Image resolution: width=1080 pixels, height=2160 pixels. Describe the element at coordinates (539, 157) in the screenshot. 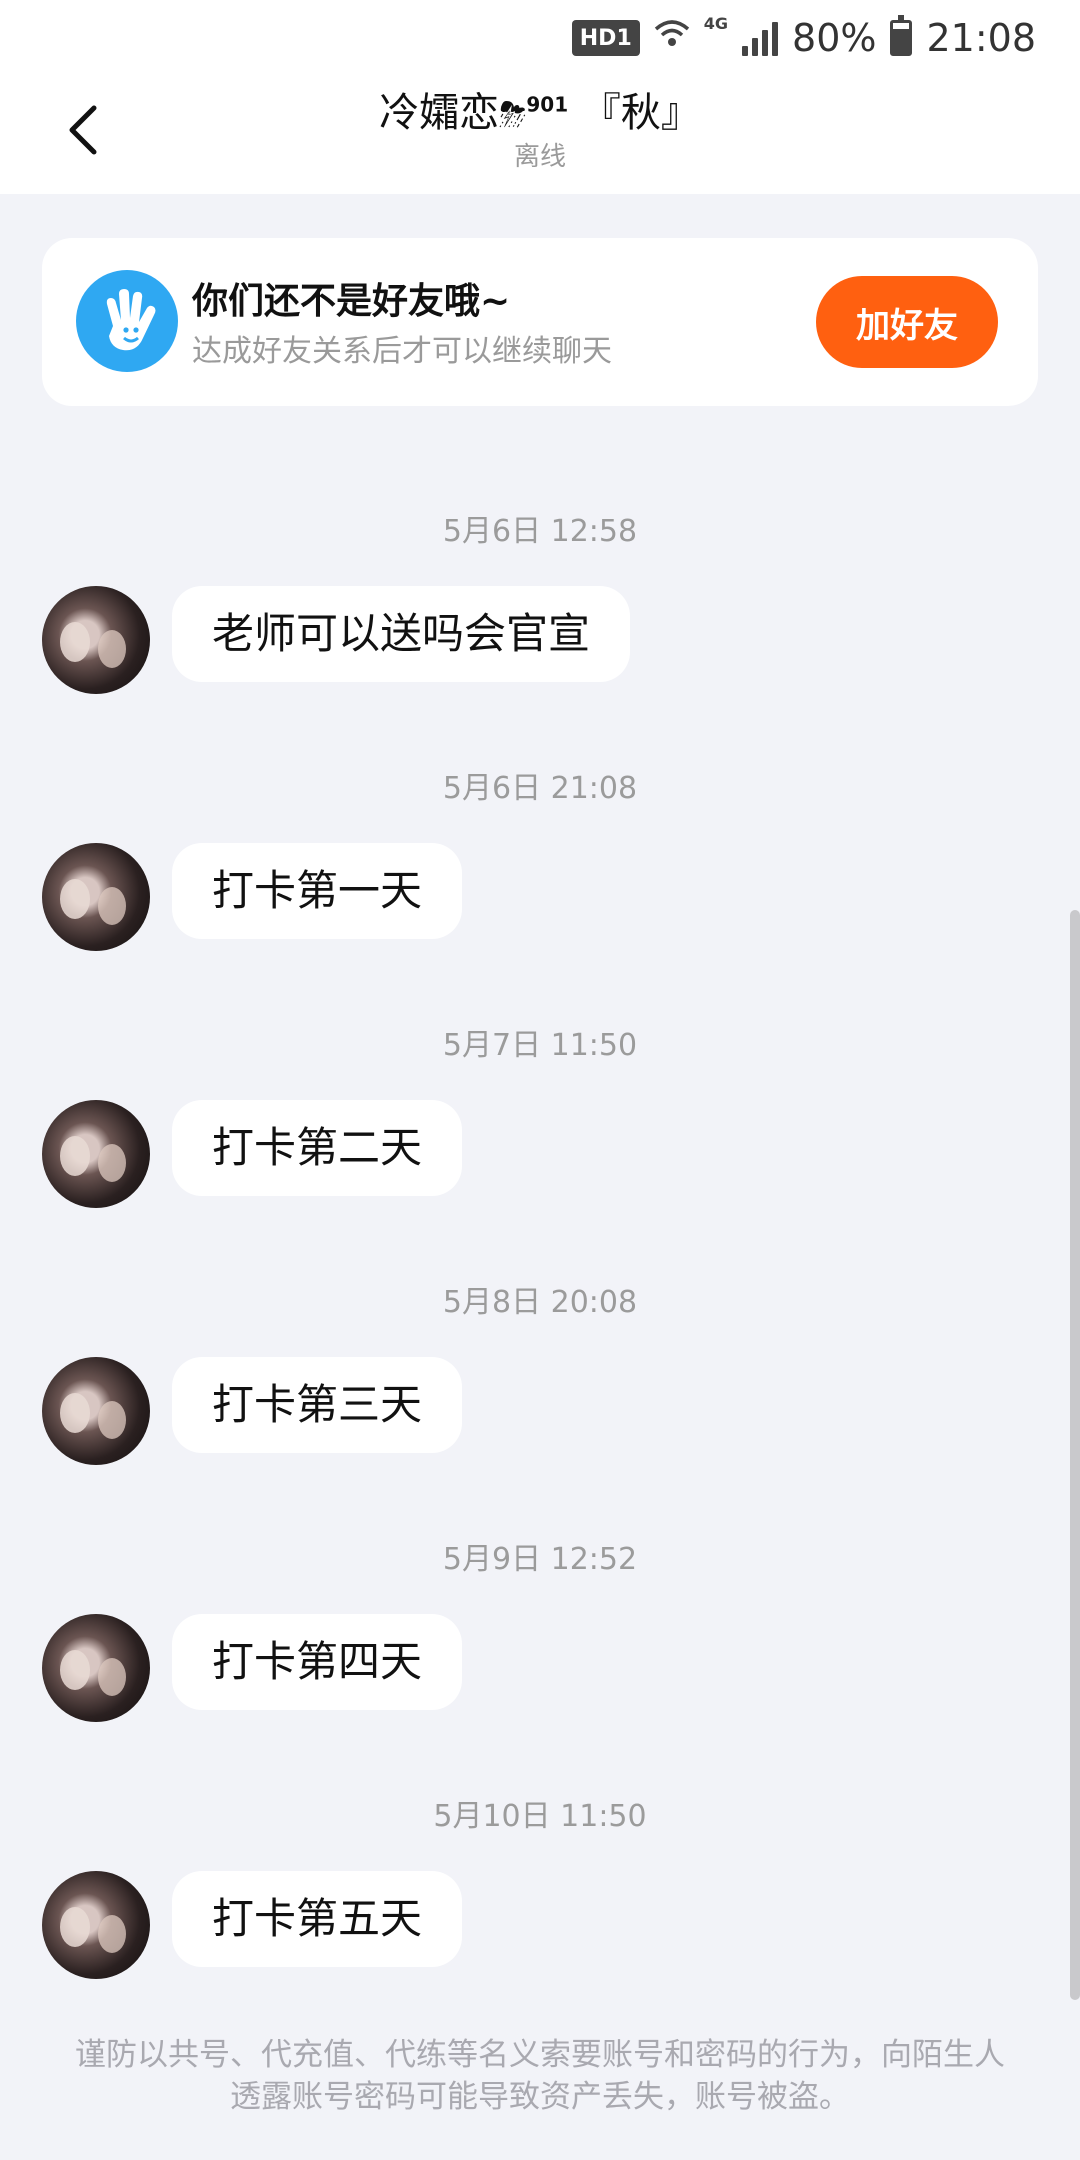

I see `online-status: 离线` at that location.